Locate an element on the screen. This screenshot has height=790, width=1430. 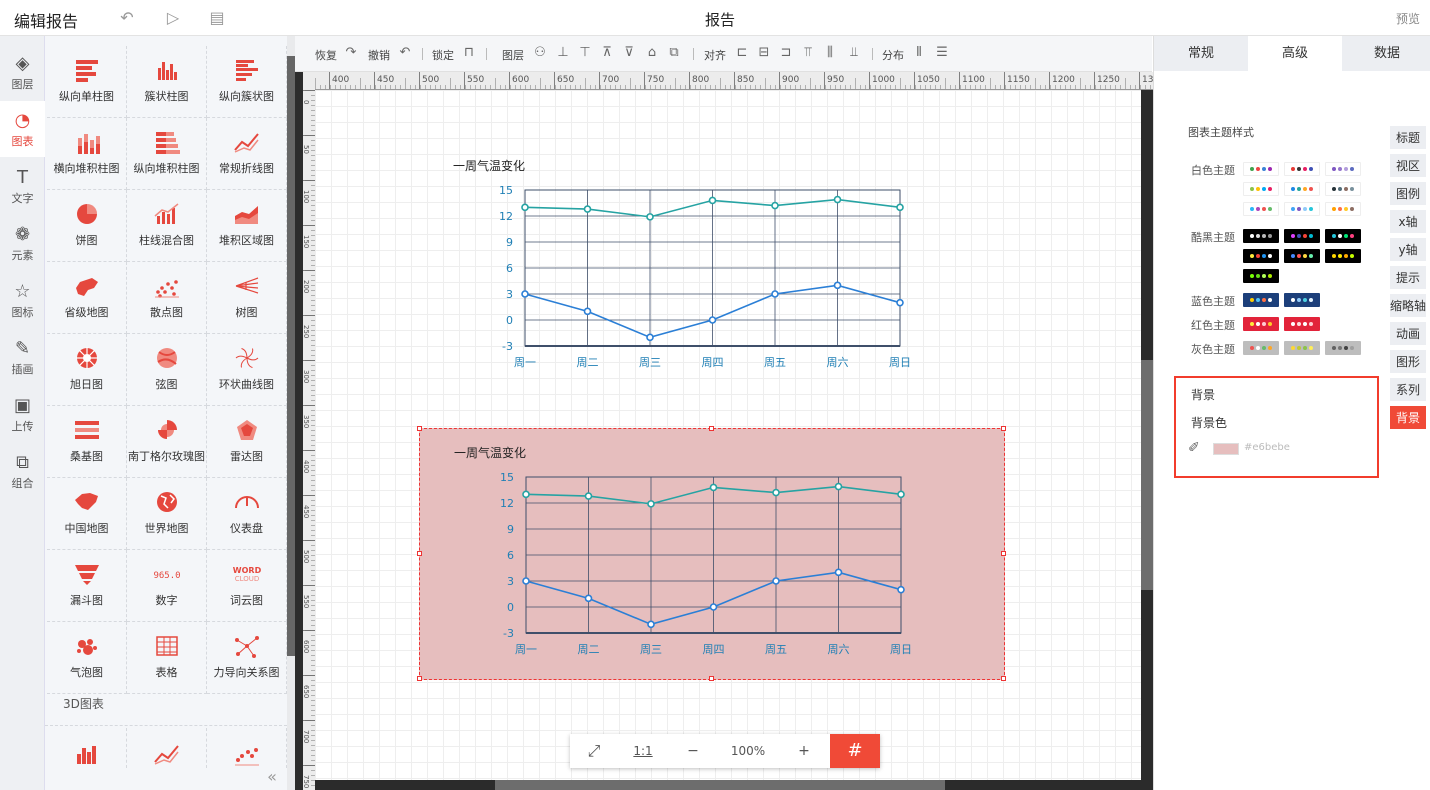
undo-button: 撤销 is located at coordinates (379, 55).